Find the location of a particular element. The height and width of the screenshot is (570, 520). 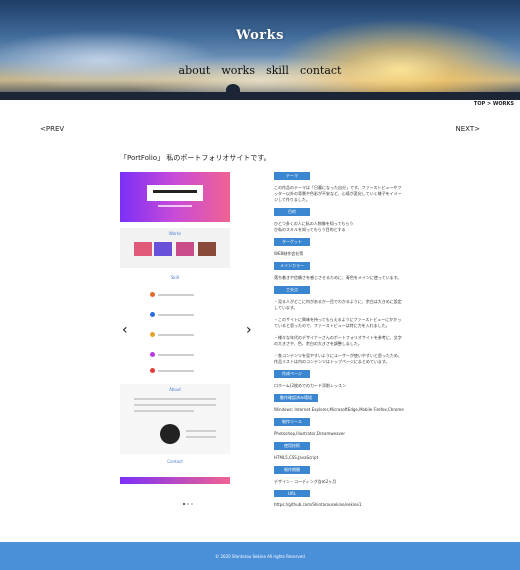

nav-about: about is located at coordinates (195, 70).